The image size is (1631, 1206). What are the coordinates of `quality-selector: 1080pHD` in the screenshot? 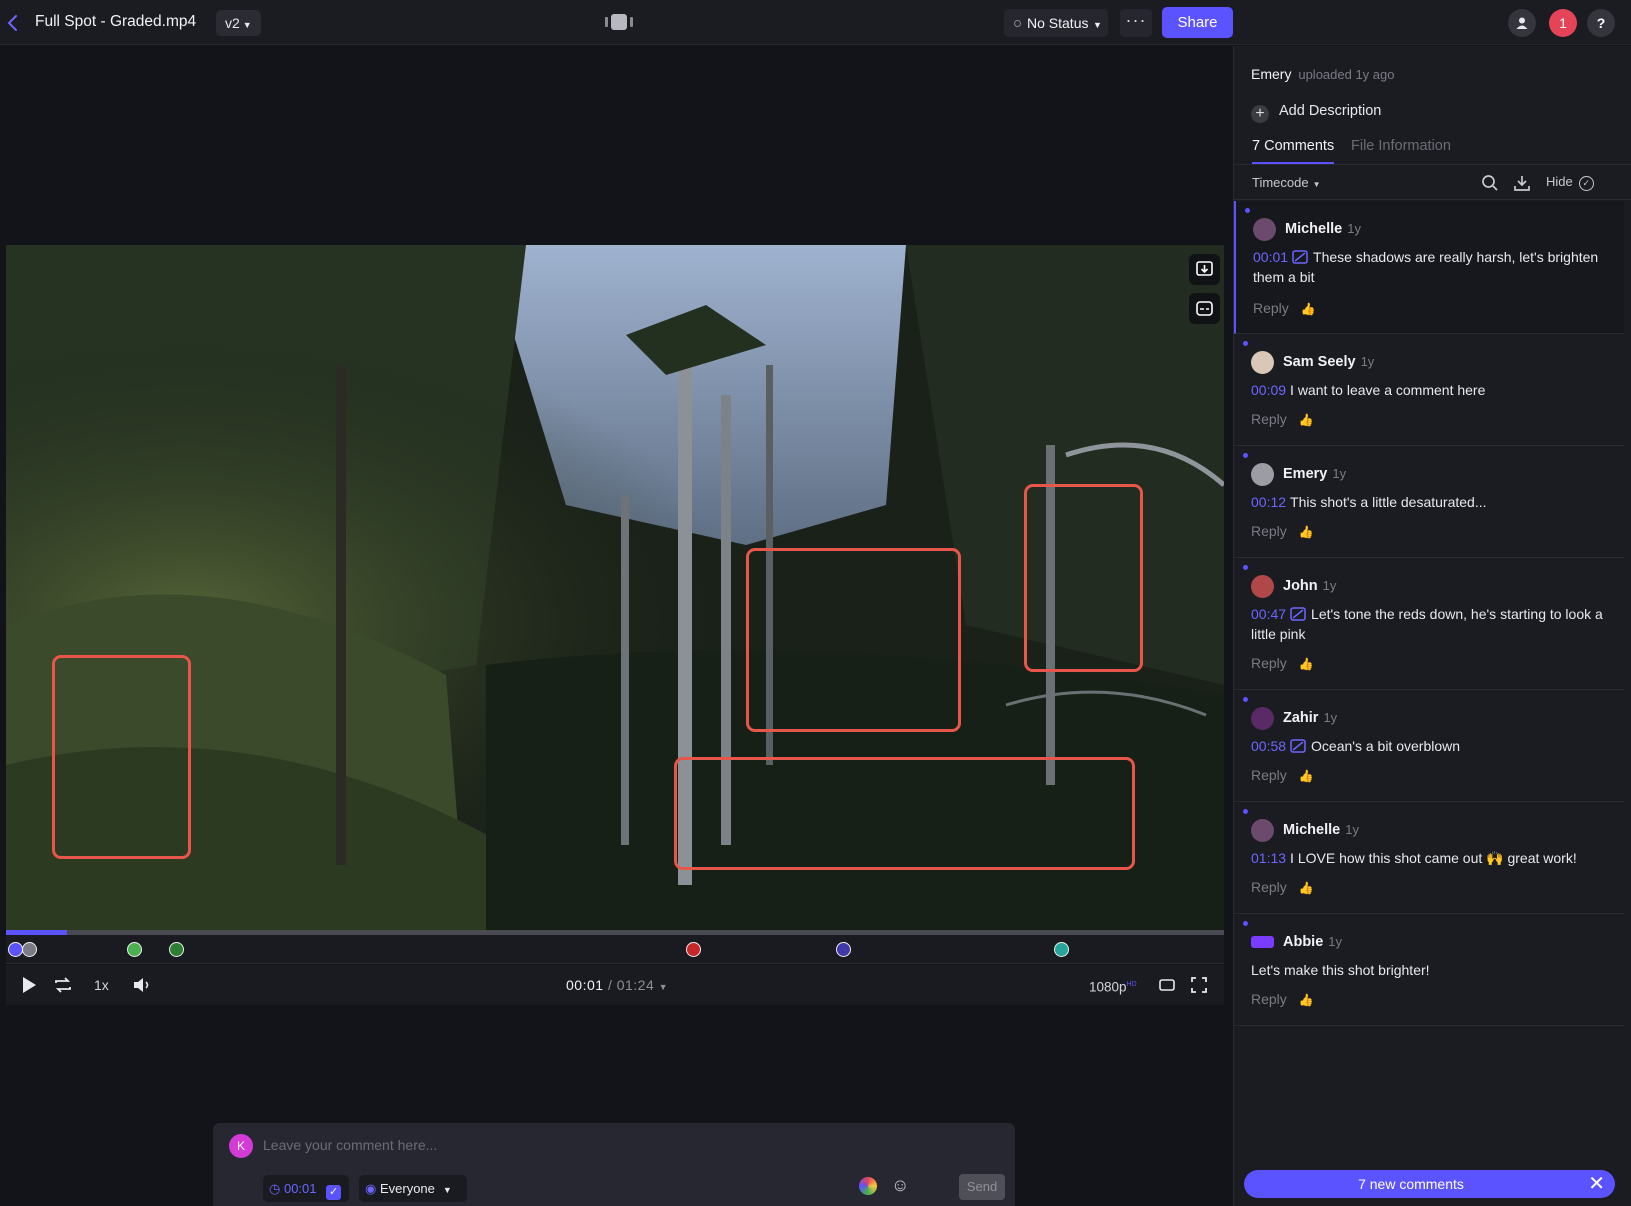 It's located at (1113, 985).